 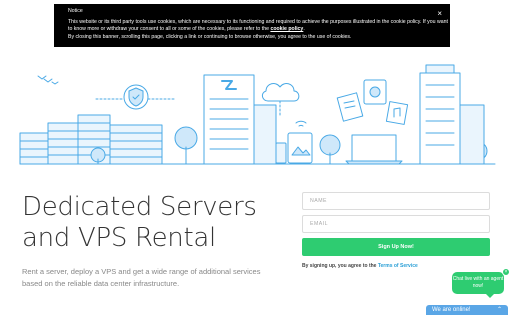 What do you see at coordinates (301, 123) in the screenshot?
I see `wifi-icon` at bounding box center [301, 123].